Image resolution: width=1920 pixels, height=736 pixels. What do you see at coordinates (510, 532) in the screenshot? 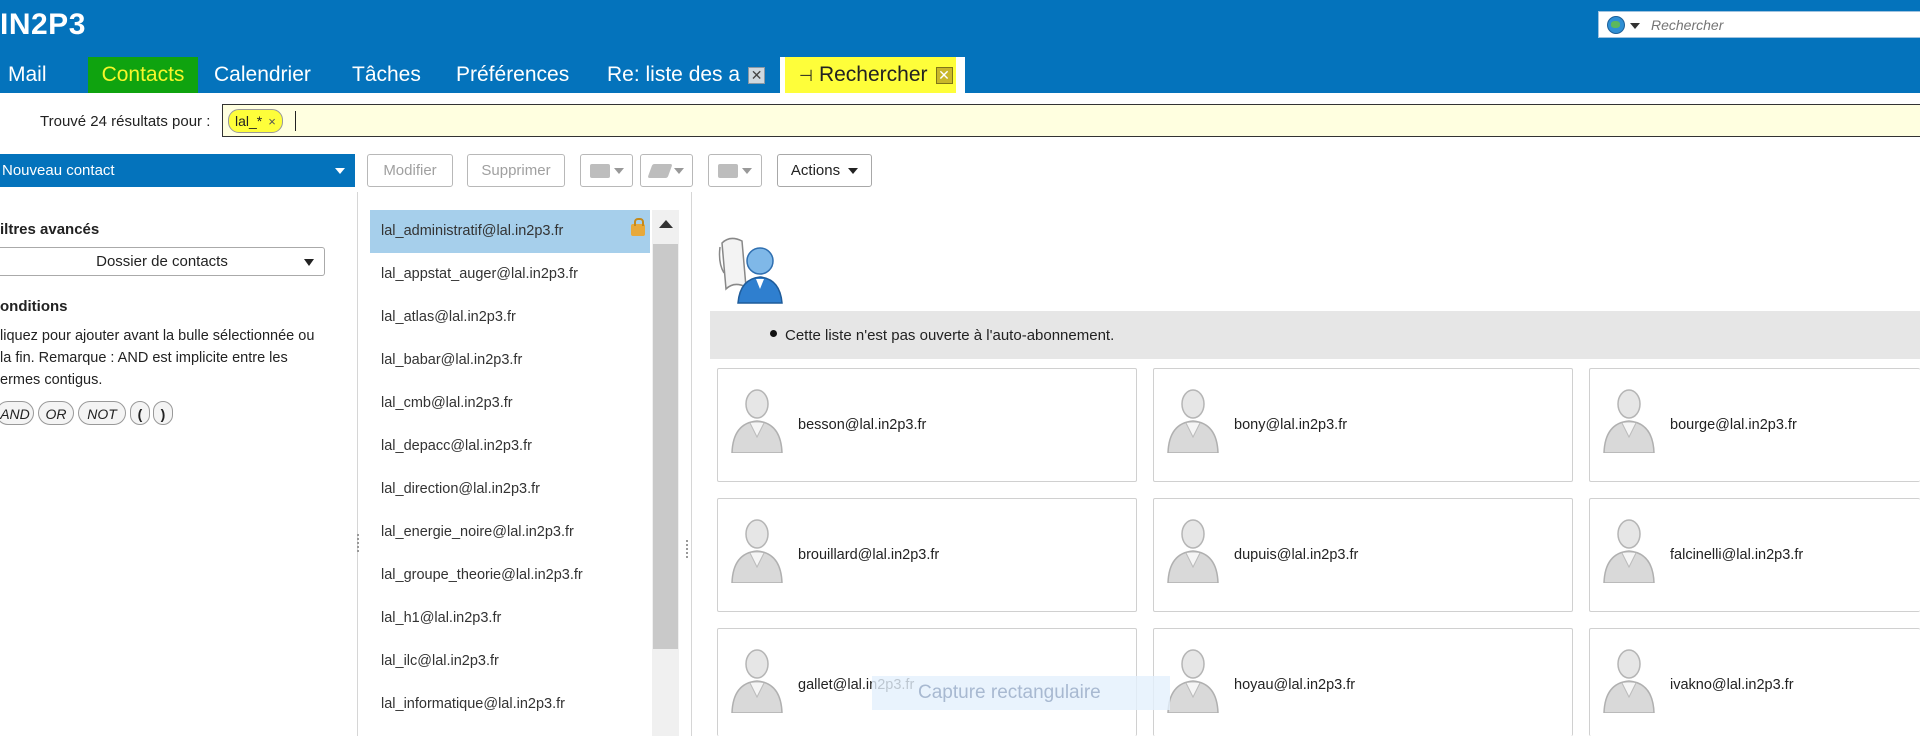
I see `list-item: lal_energie_noire@lal.in2p3.fr` at bounding box center [510, 532].